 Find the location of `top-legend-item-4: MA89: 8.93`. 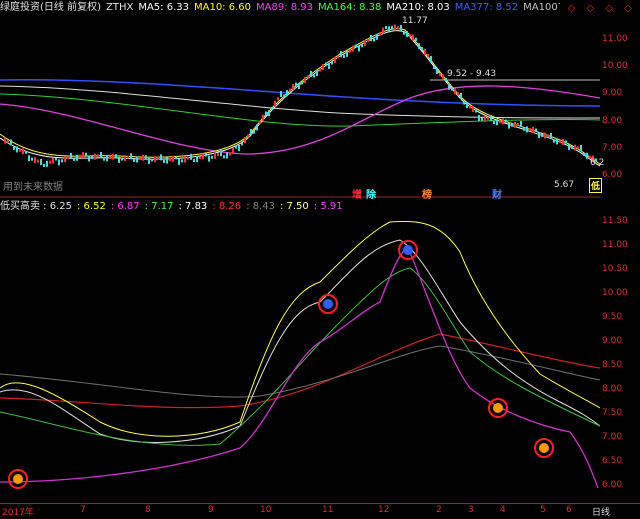

top-legend-item-4: MA89: 8.93 is located at coordinates (285, 7).